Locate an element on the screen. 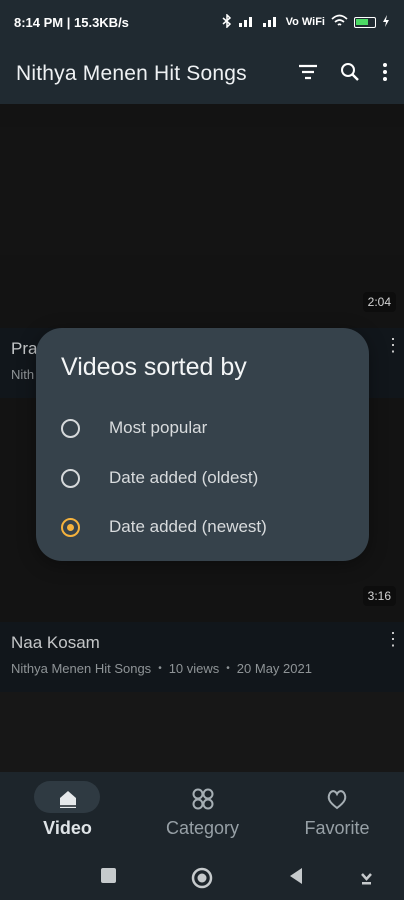 The image size is (404, 900). status-bar: 8:14 PM | 15.3KB/s Vo WiFi is located at coordinates (202, 22).